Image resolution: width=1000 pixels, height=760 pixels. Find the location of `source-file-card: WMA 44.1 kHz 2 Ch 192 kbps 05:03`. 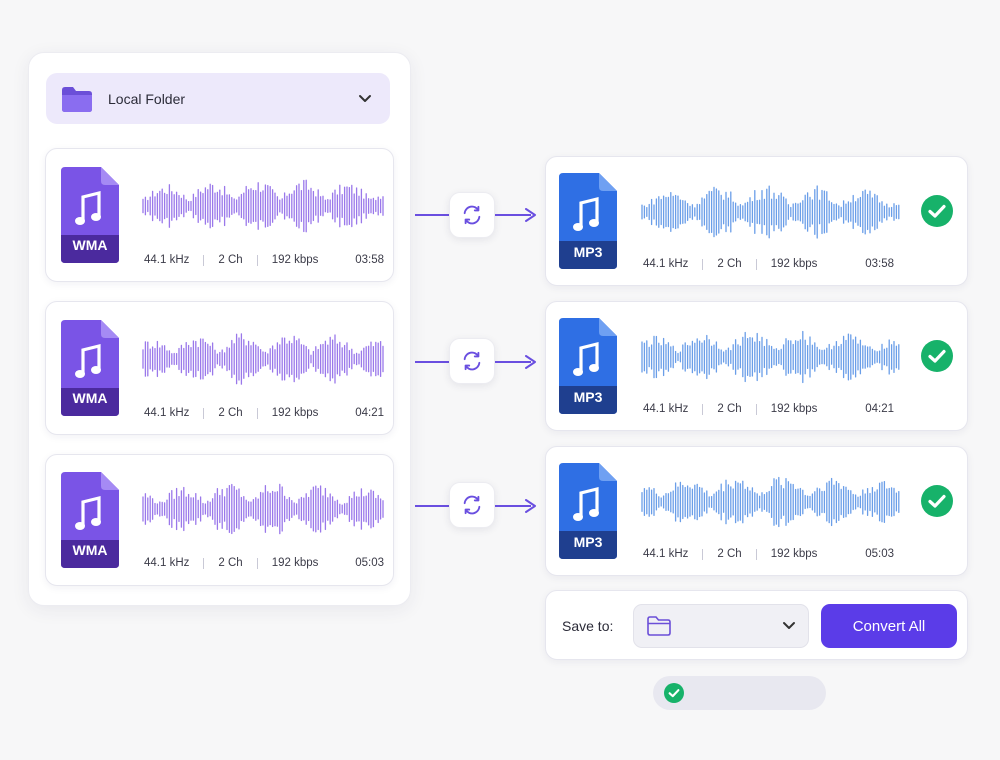

source-file-card: WMA 44.1 kHz 2 Ch 192 kbps 05:03 is located at coordinates (219, 520).